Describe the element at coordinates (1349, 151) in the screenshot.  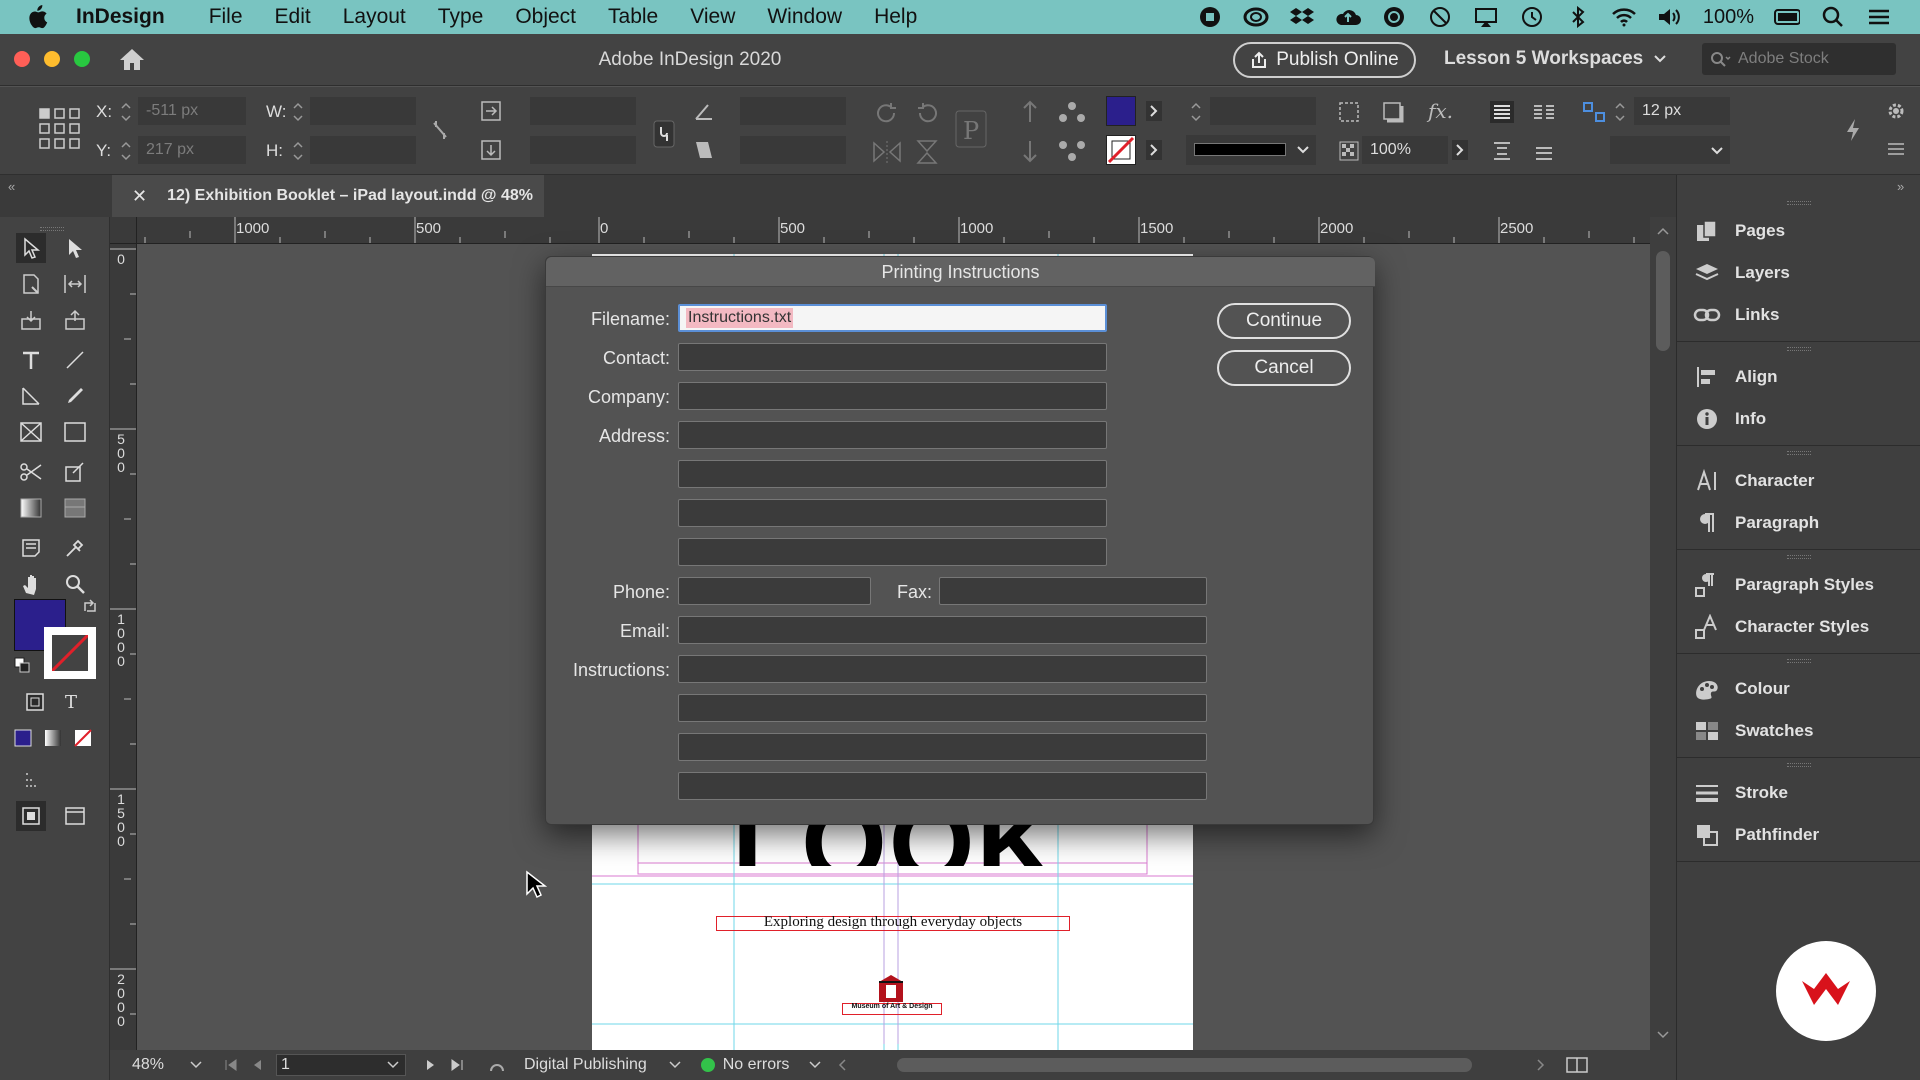
I see `opacity-icon` at that location.